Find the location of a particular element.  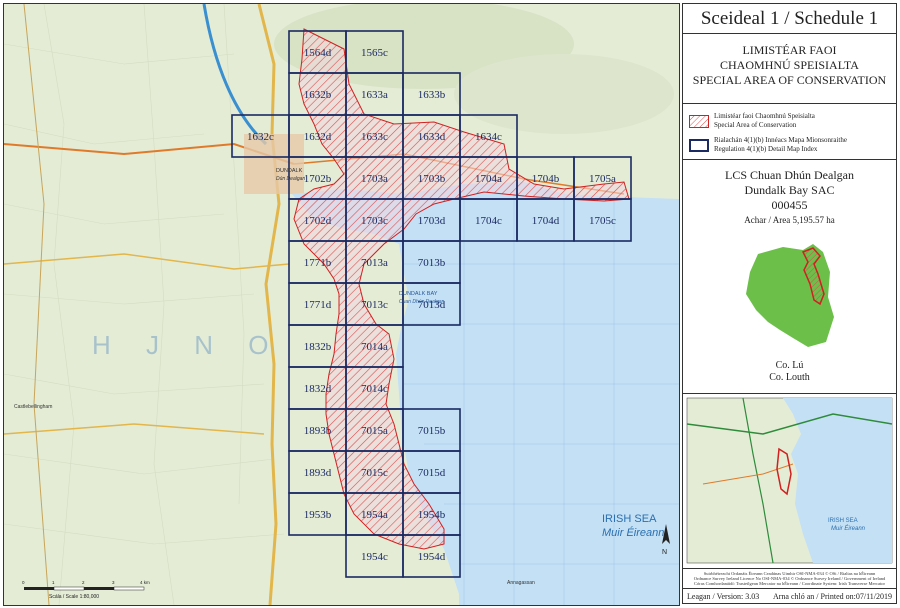

version-label: Leagan / Version: 3.03 is located at coordinates (723, 596).